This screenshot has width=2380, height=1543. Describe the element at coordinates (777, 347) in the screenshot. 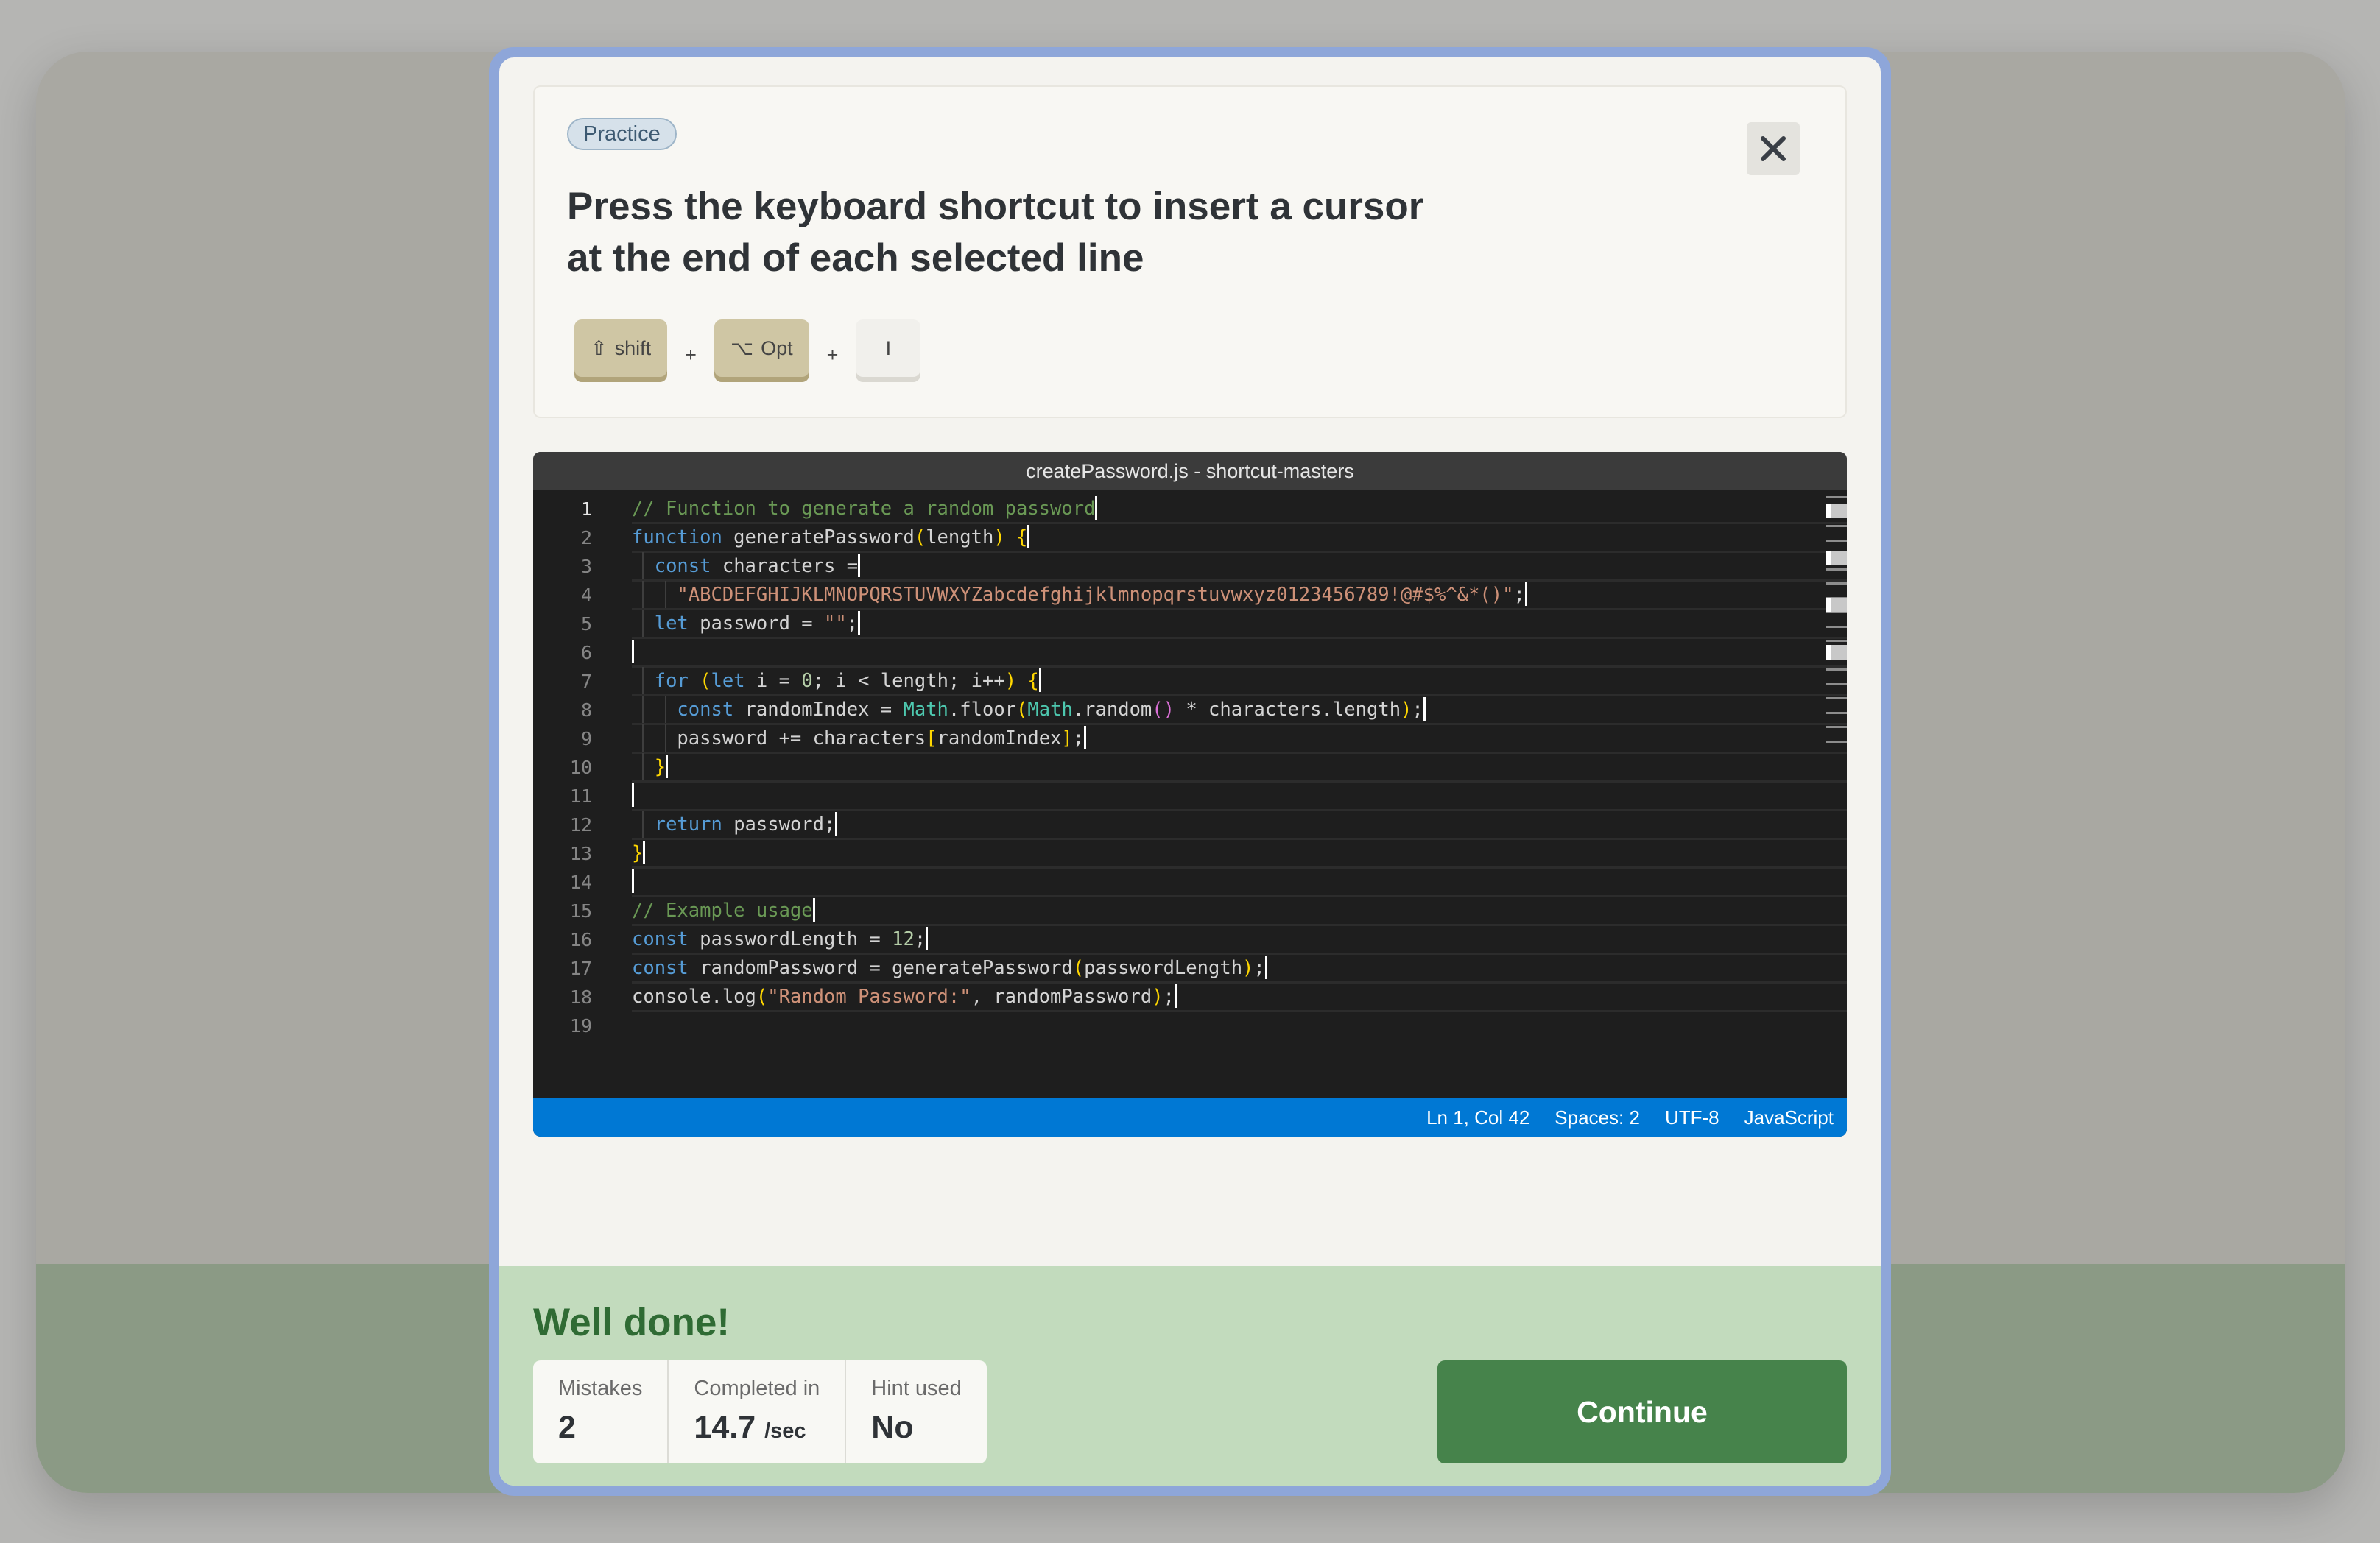

I see `key-label: Opt` at that location.